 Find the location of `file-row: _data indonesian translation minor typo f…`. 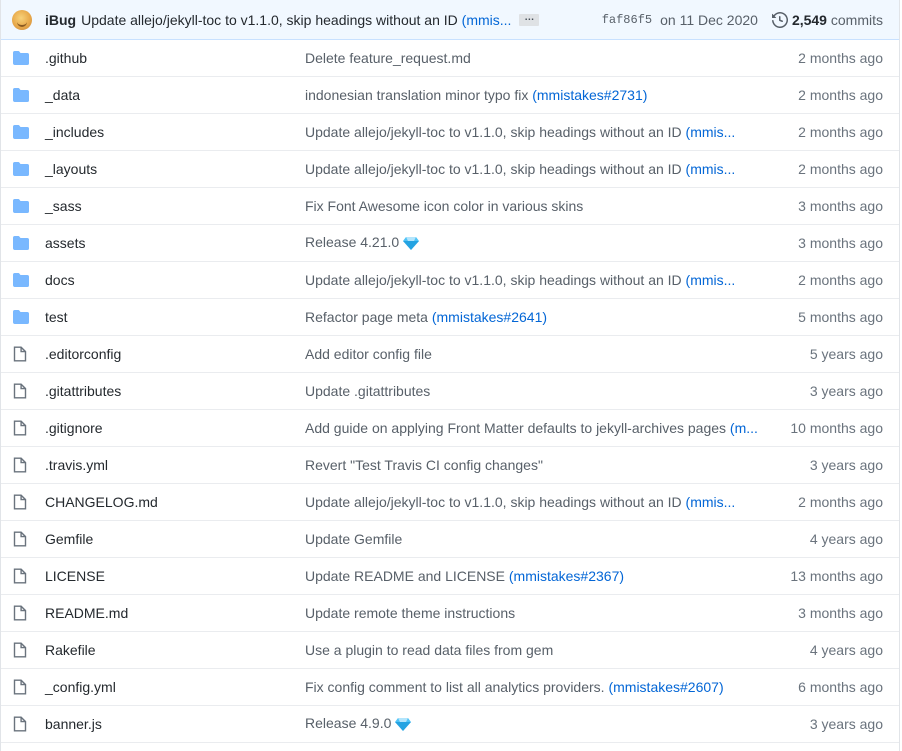

file-row: _data indonesian translation minor typo f… is located at coordinates (450, 95).